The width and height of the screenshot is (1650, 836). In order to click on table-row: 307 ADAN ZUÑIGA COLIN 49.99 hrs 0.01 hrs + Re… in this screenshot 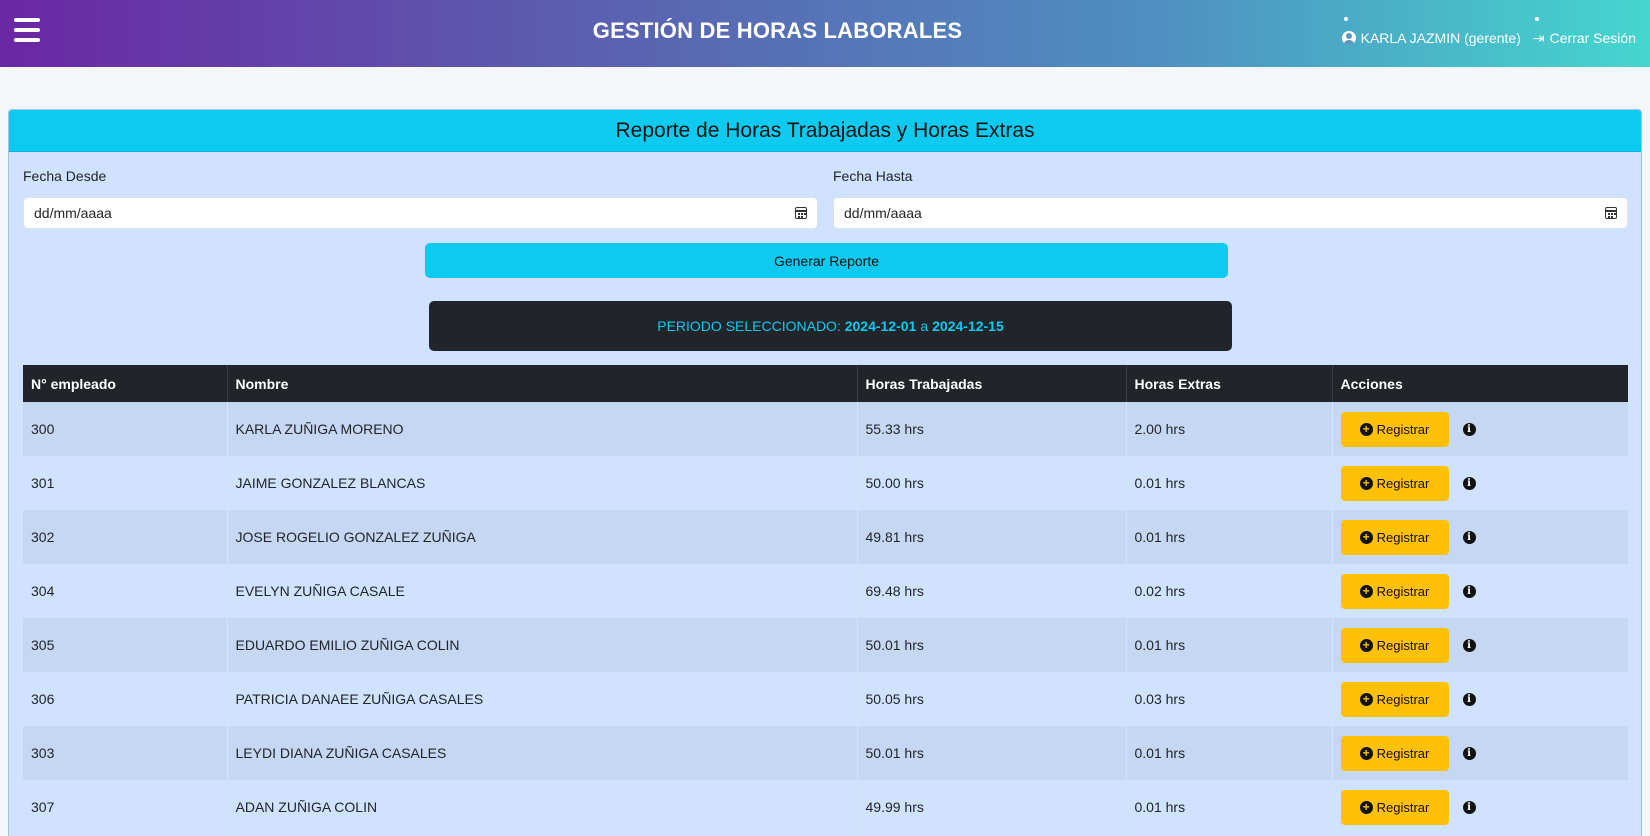, I will do `click(825, 807)`.